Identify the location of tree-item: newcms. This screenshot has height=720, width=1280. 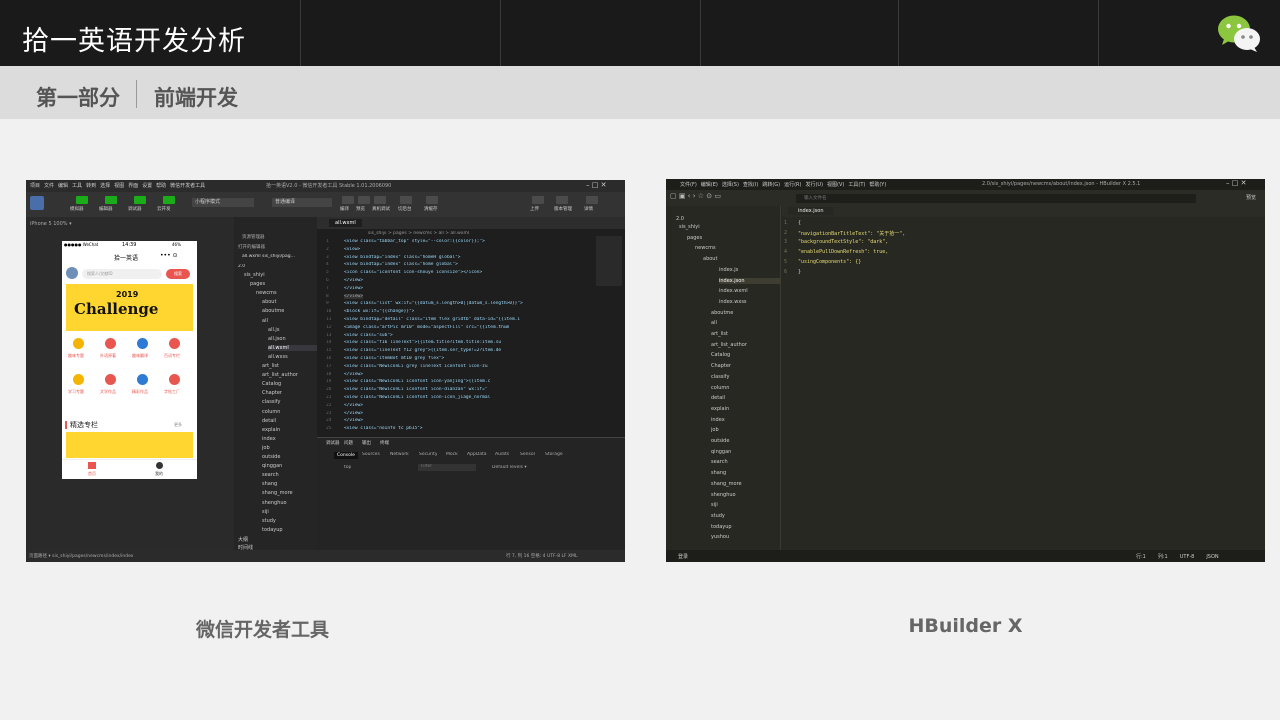
(738, 248).